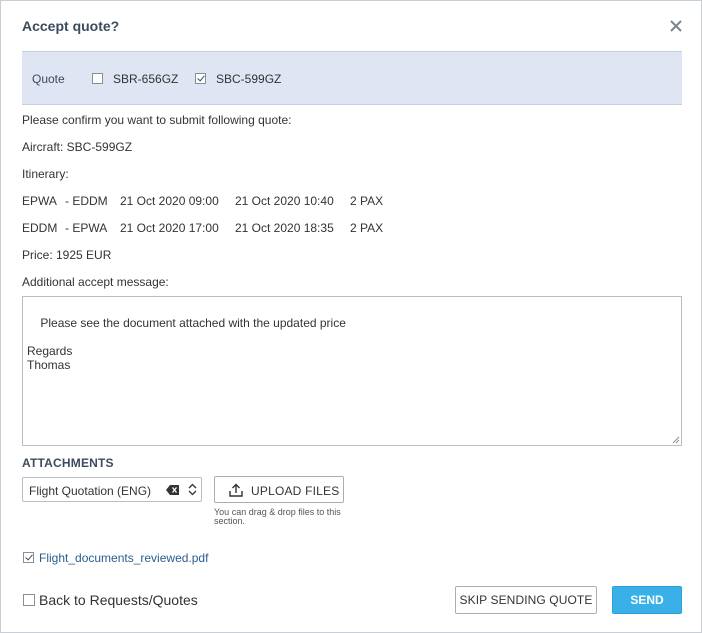  Describe the element at coordinates (90, 491) in the screenshot. I see `attachment-template-value: Flight Quotation (ENG)` at that location.